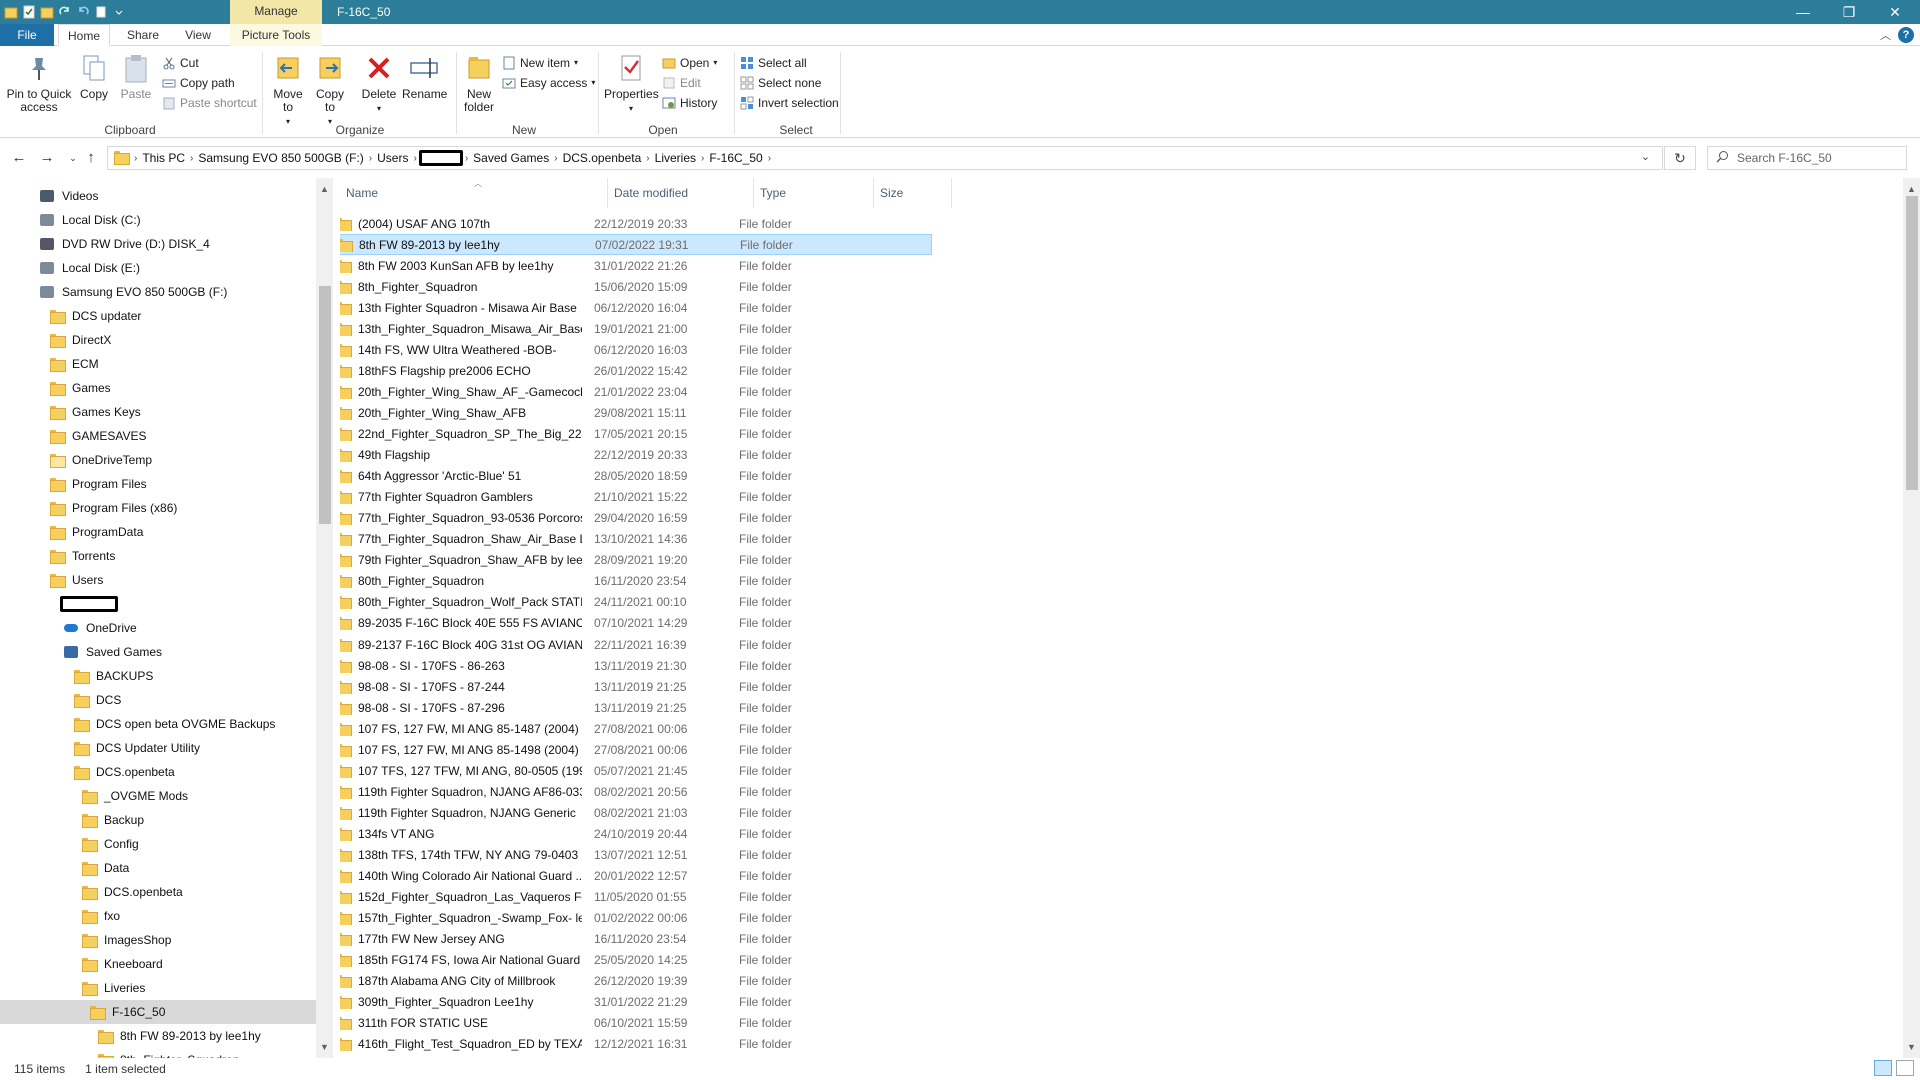 This screenshot has width=1920, height=1080. Describe the element at coordinates (735, 158) in the screenshot. I see `breadcrumb-f16c50: F-16C_50` at that location.